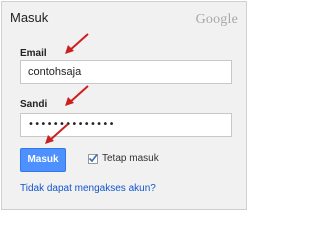 Image resolution: width=320 pixels, height=240 pixels. I want to click on remember-checkbox, so click(93, 159).